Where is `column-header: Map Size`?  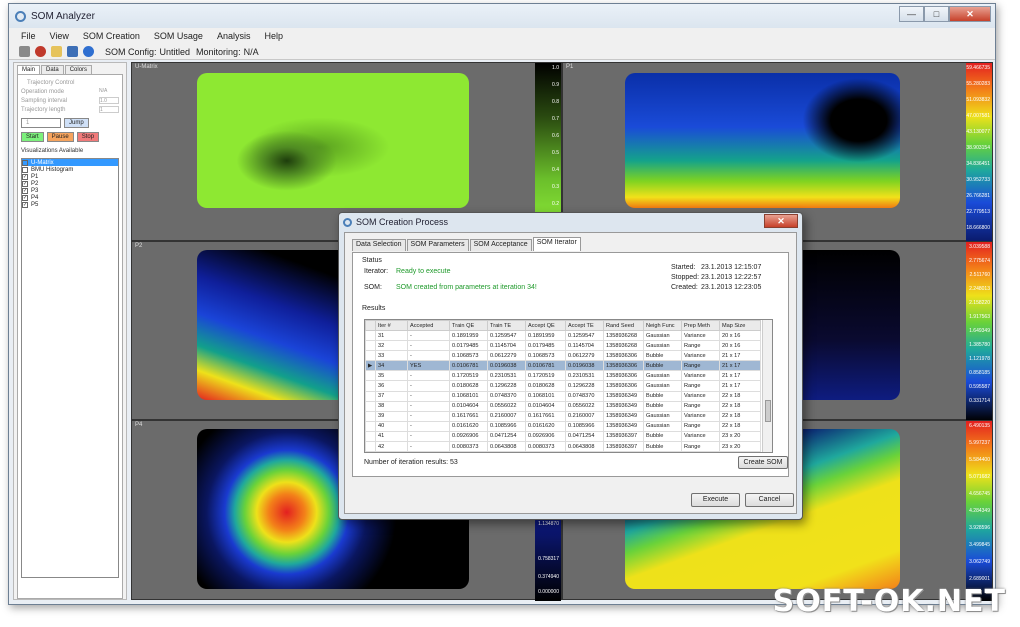 column-header: Map Size is located at coordinates (740, 325).